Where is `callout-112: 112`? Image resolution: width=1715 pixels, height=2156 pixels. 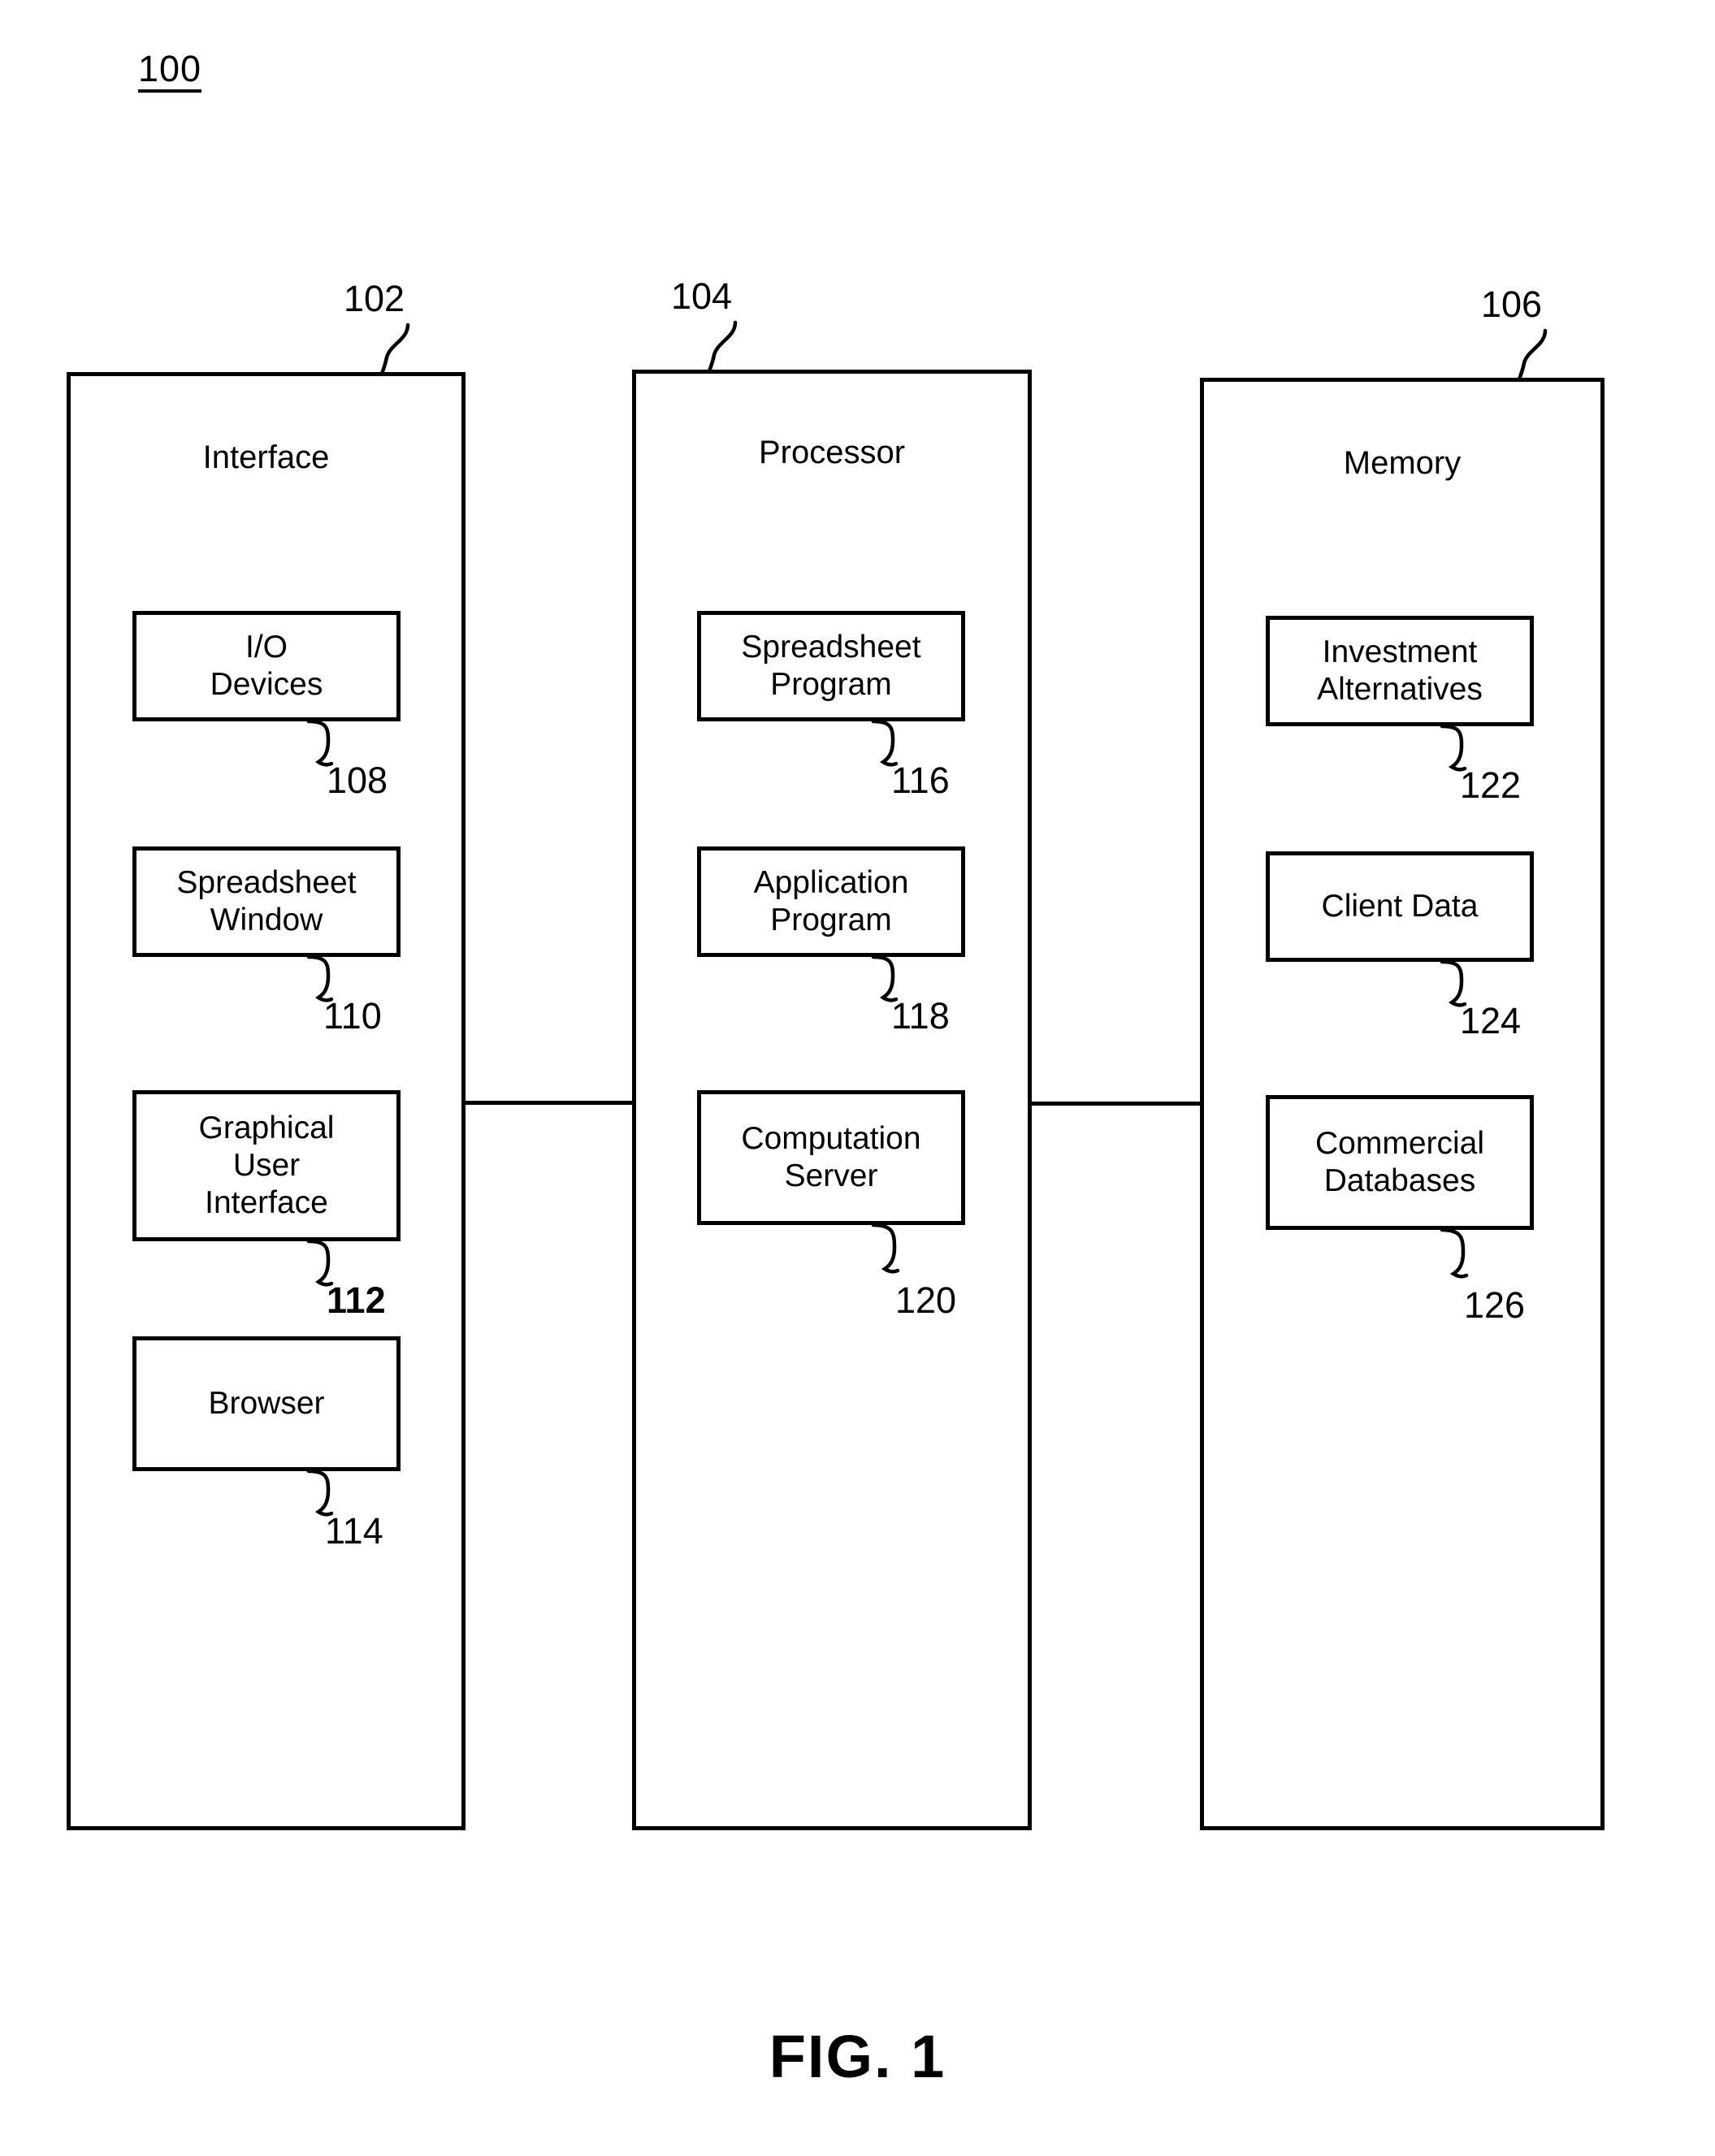
callout-112: 112 is located at coordinates (356, 1300).